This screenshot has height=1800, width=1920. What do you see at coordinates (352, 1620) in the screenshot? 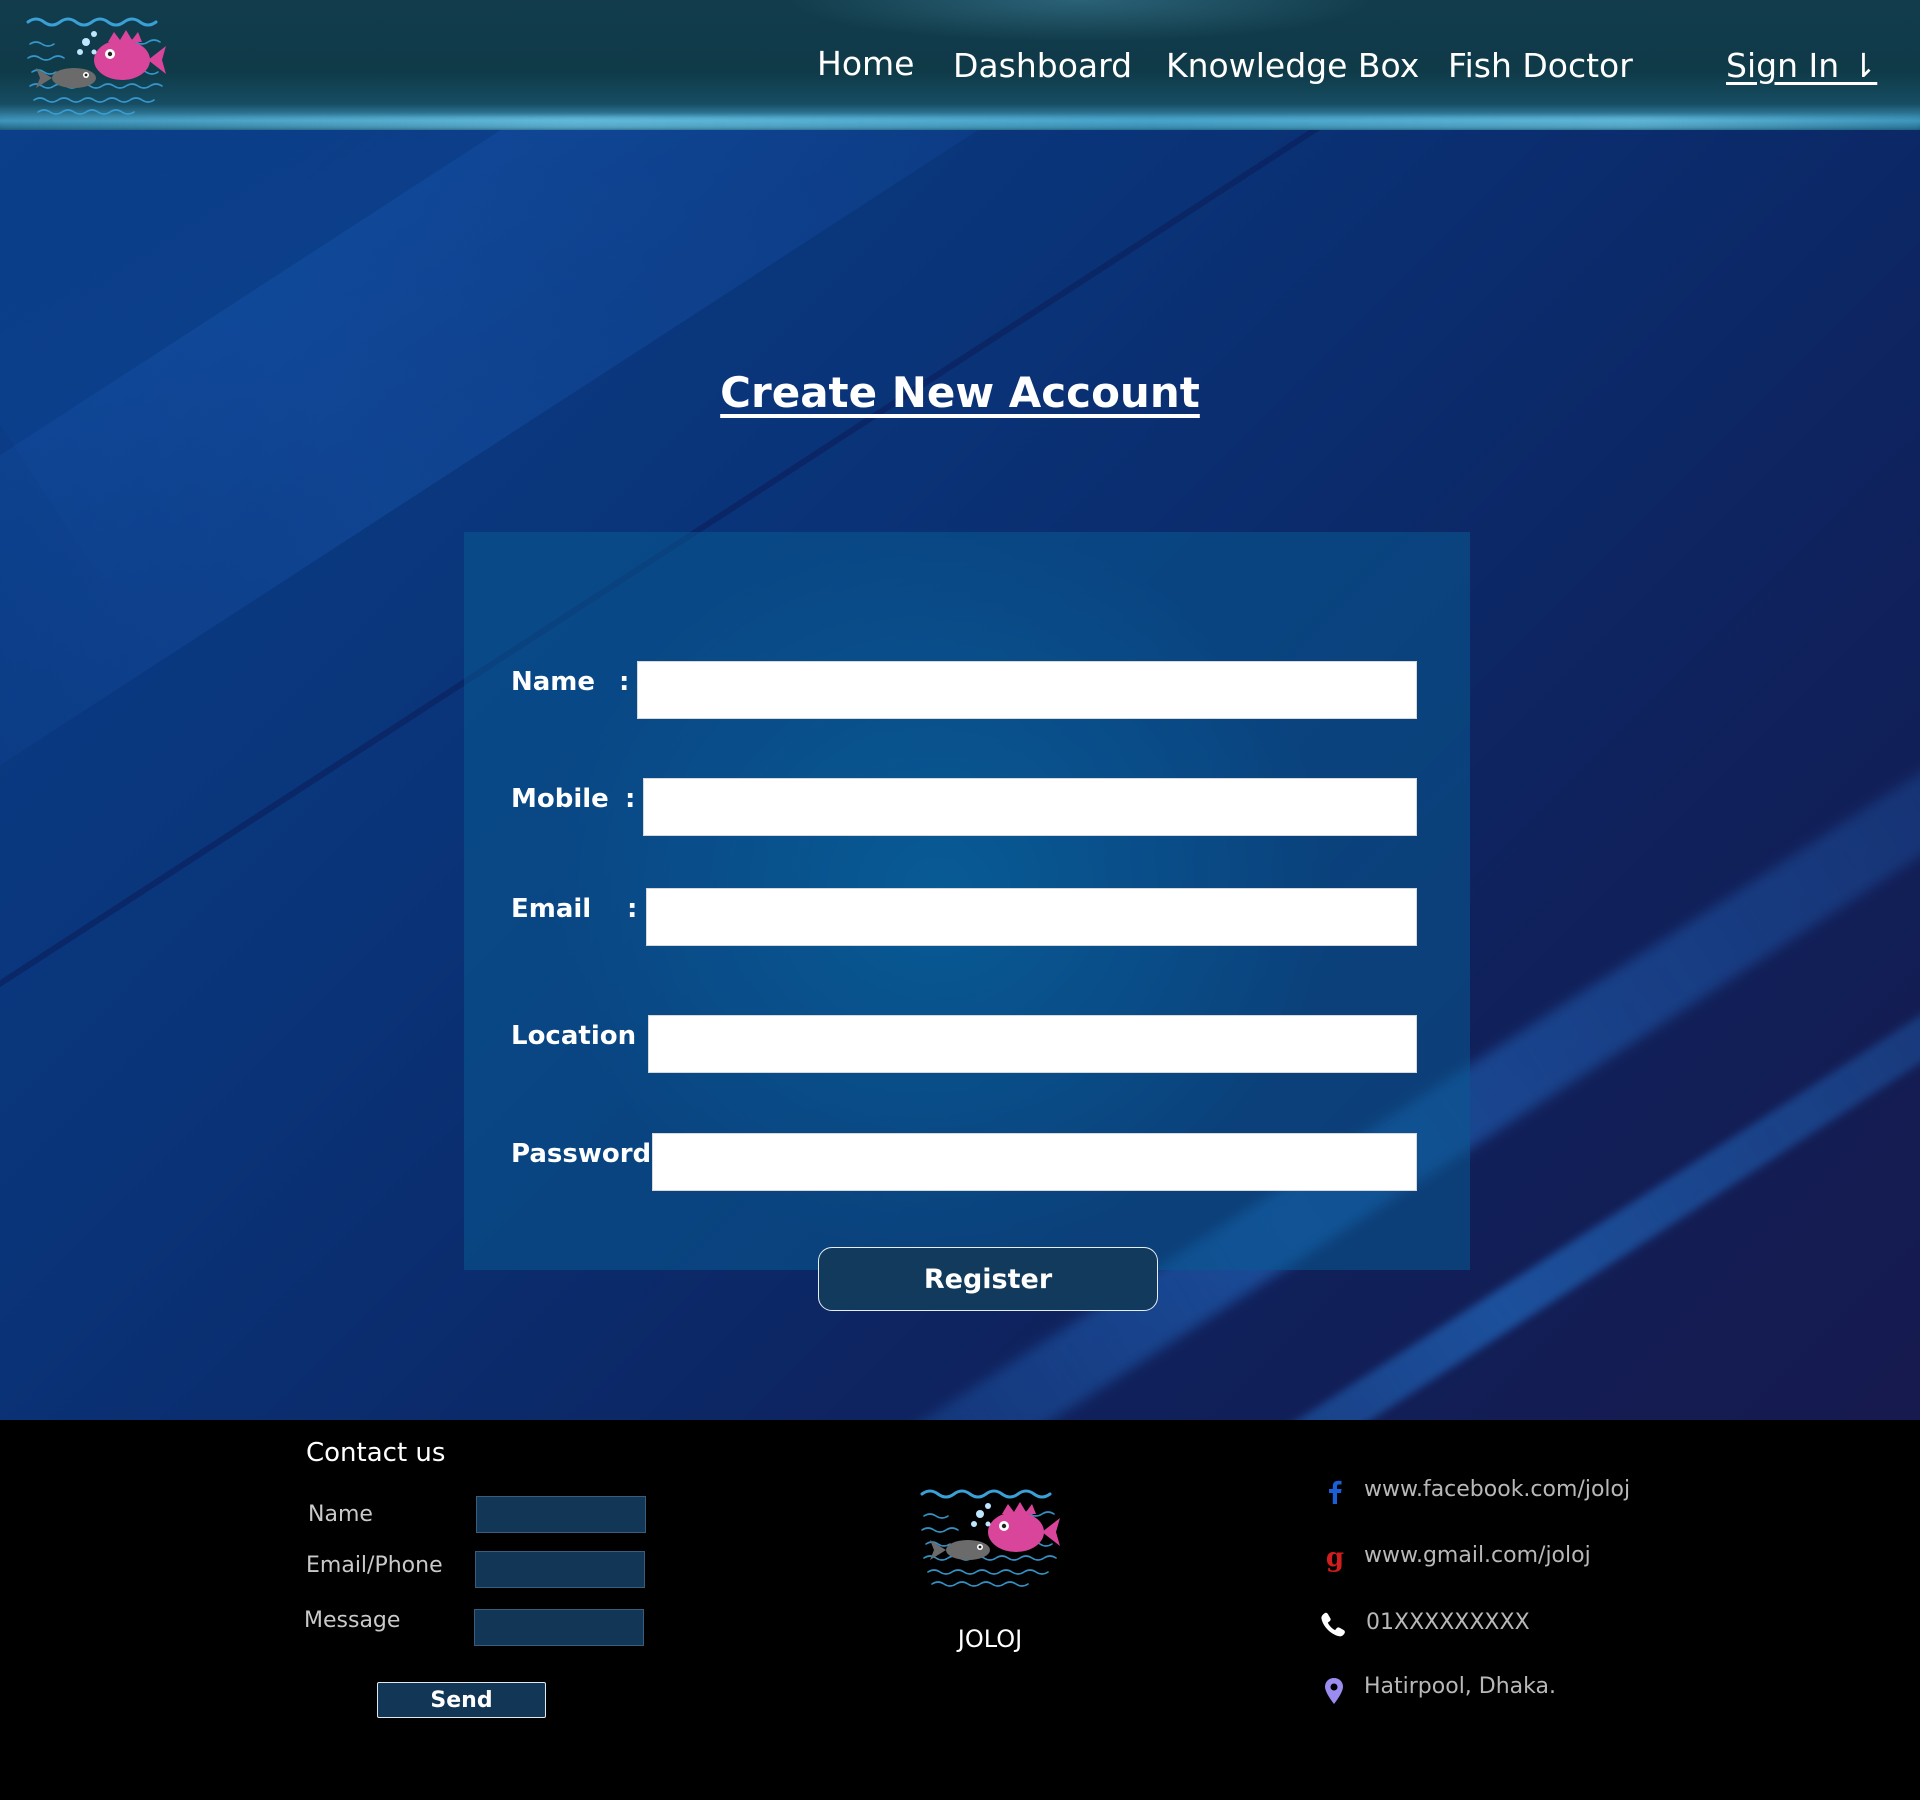
I see `footer-message-label: Message` at bounding box center [352, 1620].